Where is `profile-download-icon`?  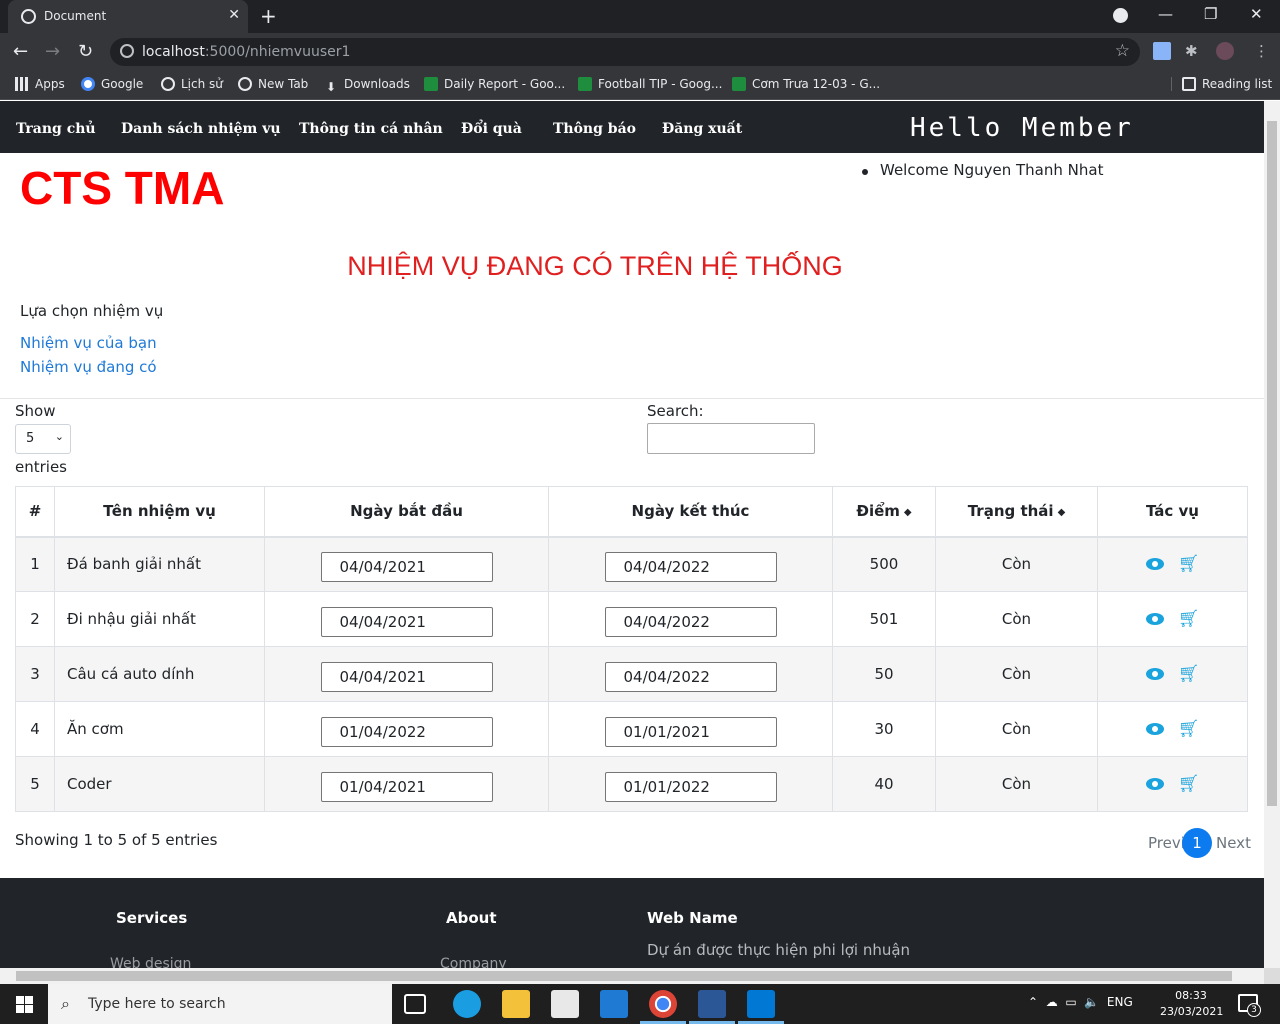 profile-download-icon is located at coordinates (1120, 15).